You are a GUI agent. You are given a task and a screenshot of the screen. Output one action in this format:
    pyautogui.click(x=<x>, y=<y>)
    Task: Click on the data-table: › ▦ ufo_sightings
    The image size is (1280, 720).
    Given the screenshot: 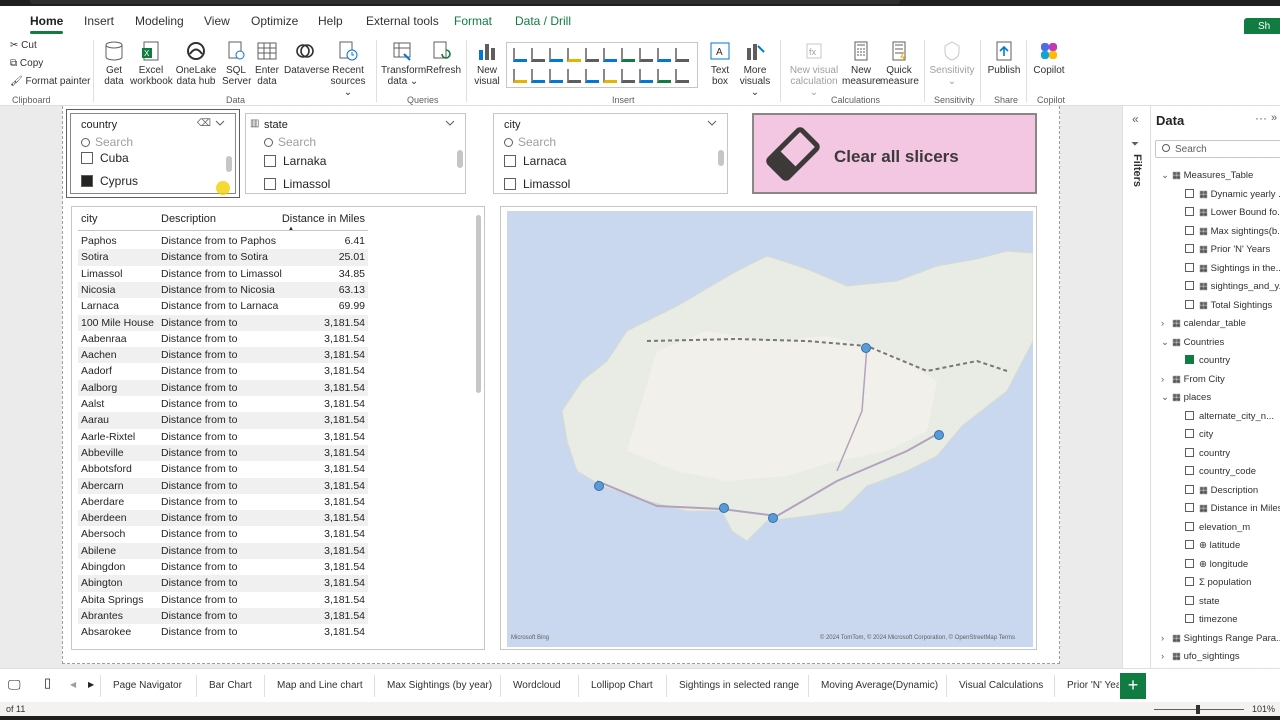 What is the action you would take?
    pyautogui.click(x=1200, y=656)
    